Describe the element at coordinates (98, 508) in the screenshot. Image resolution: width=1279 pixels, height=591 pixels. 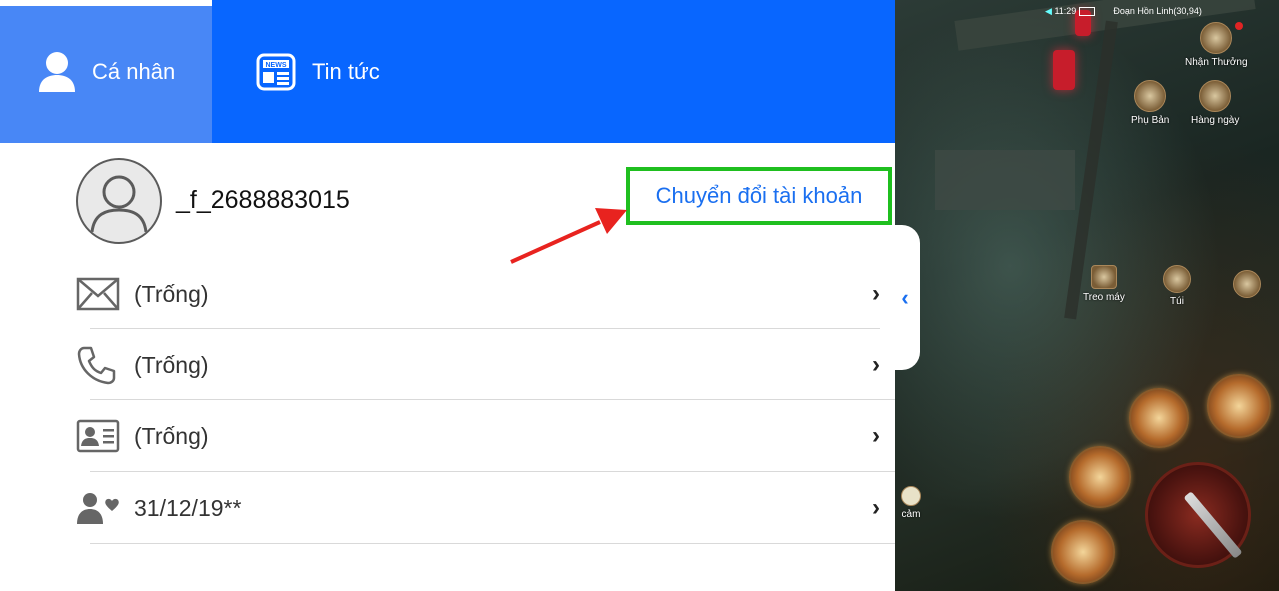
I see `user-heart-icon` at that location.